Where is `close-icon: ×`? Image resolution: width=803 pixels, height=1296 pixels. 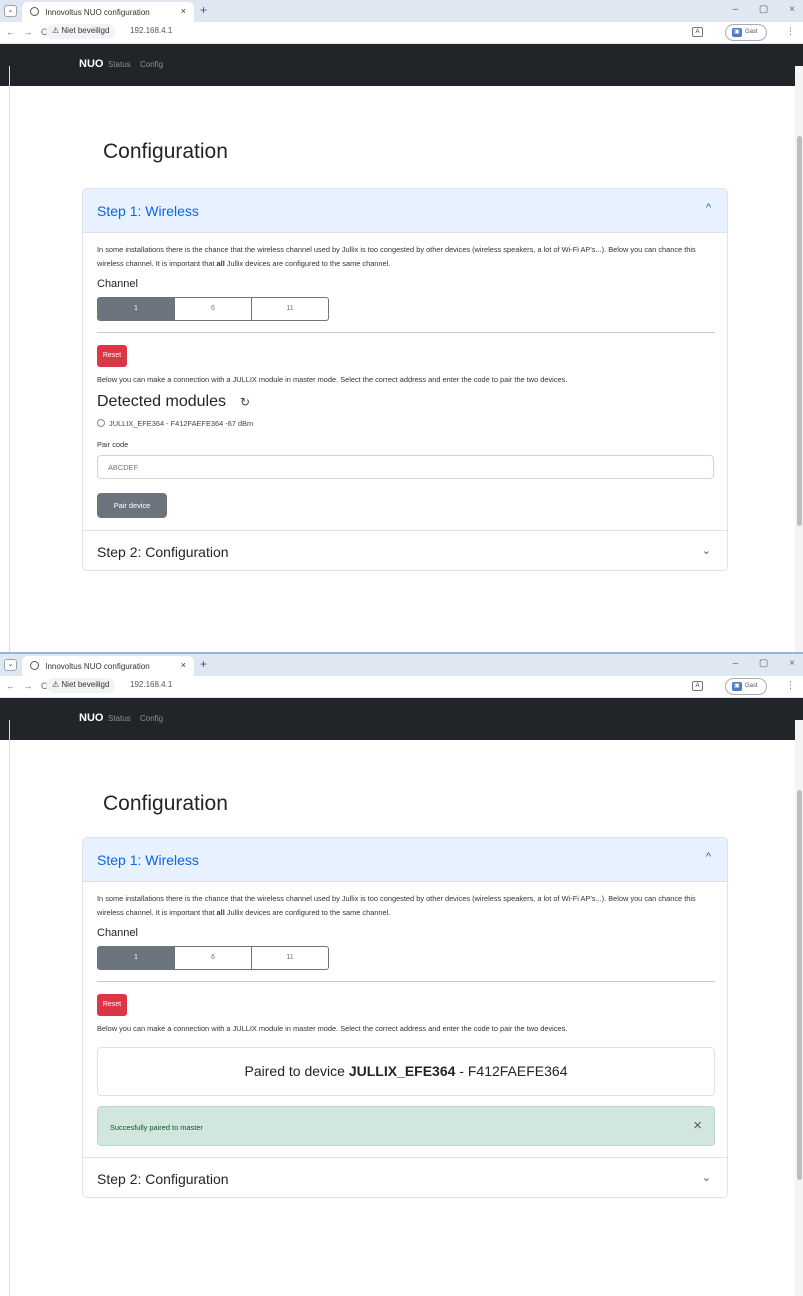 close-icon: × is located at coordinates (697, 1125).